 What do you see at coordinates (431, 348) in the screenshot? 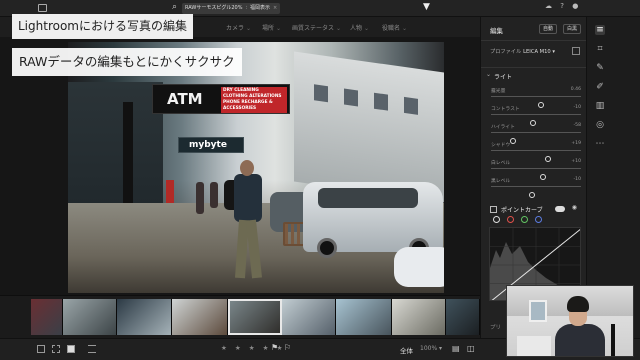
I see `zoom-level: 100% ▾` at bounding box center [431, 348].